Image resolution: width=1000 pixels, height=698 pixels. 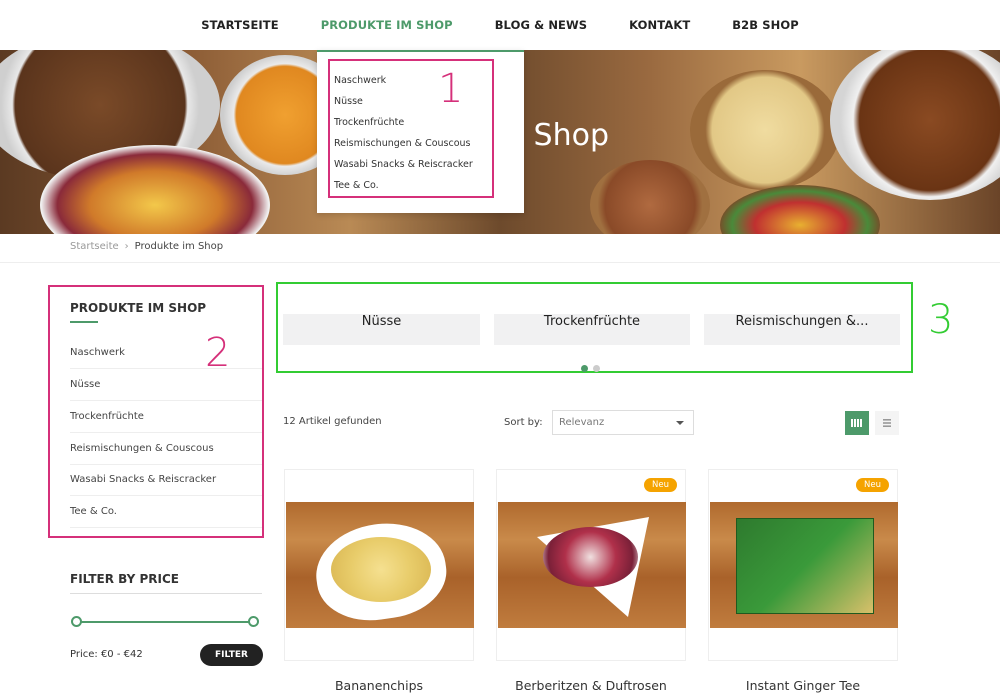 What do you see at coordinates (332, 421) in the screenshot?
I see `results-count: 12 Artikel gefunden` at bounding box center [332, 421].